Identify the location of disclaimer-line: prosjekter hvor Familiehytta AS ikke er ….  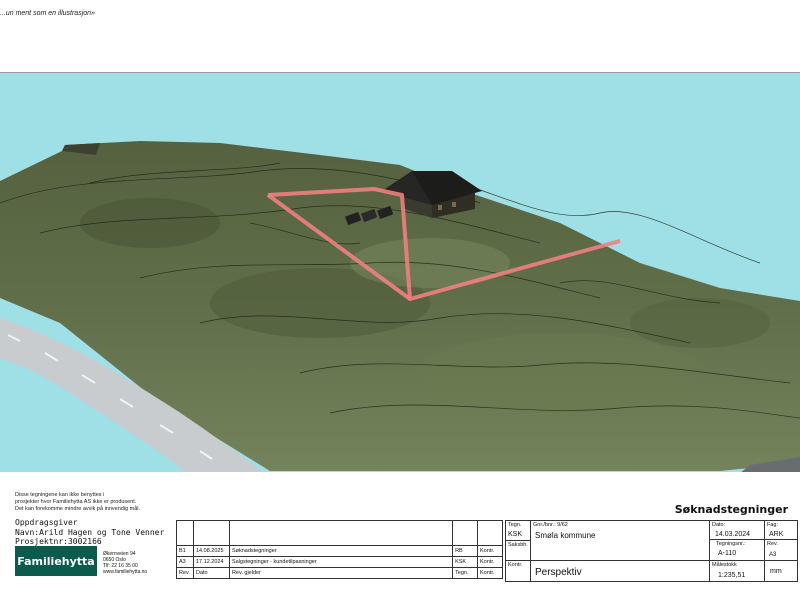
(76, 502).